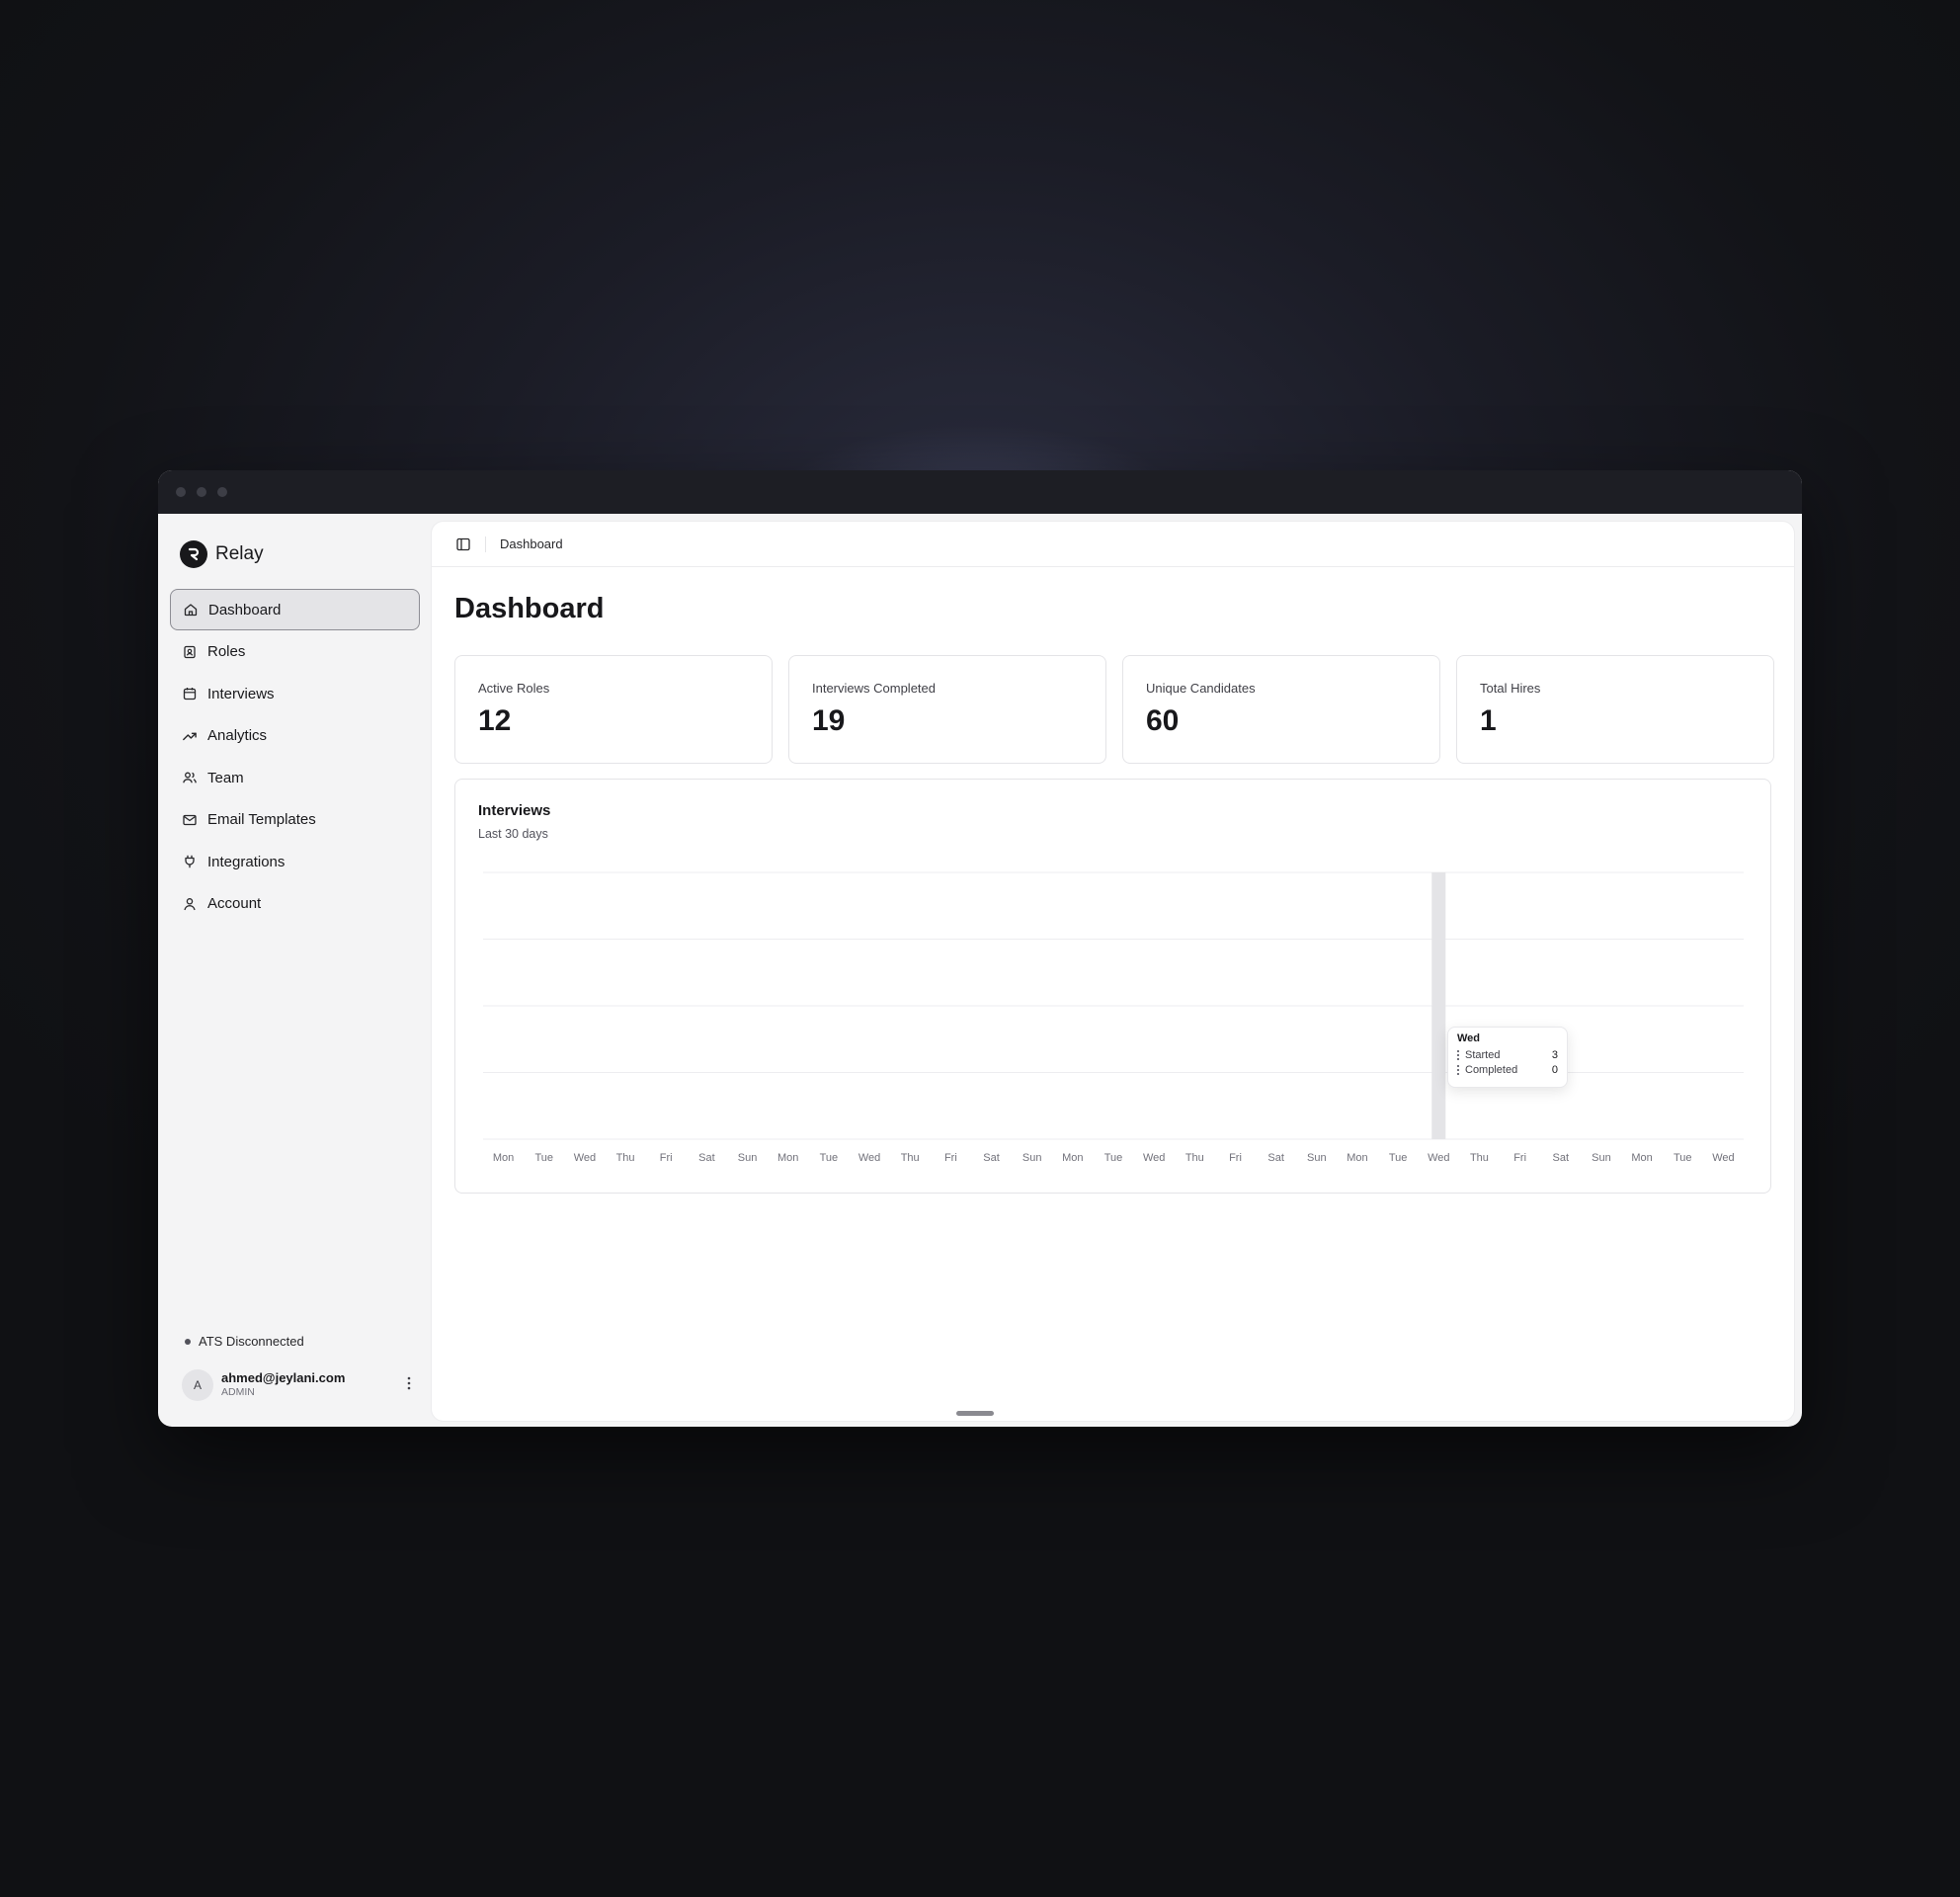  What do you see at coordinates (181, 492) in the screenshot?
I see `window-close-dot` at bounding box center [181, 492].